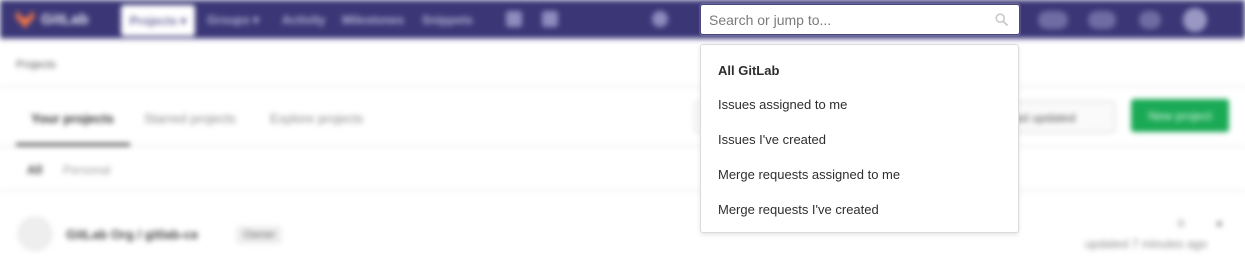 Image resolution: width=1245 pixels, height=262 pixels. What do you see at coordinates (447, 20) in the screenshot?
I see `nav-snippets: Snippets` at bounding box center [447, 20].